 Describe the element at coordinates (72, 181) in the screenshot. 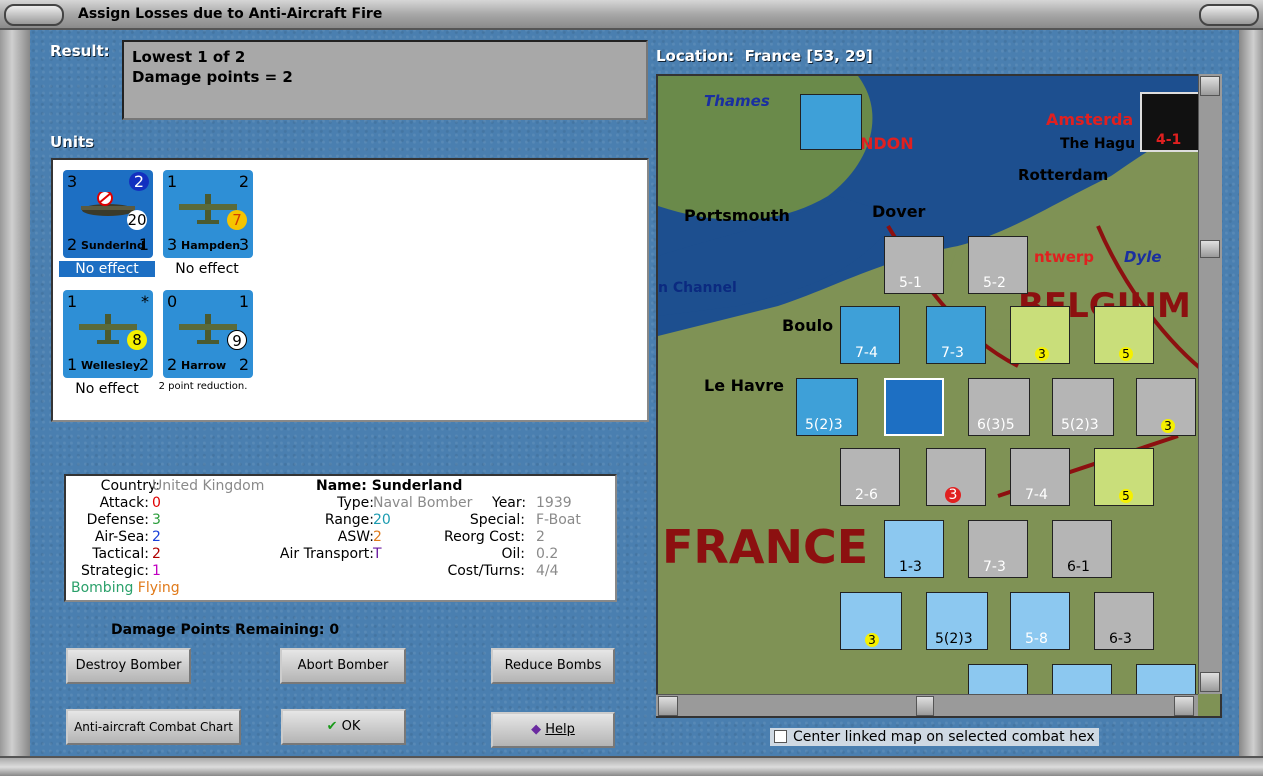

I see `unit-air-value: 3` at that location.